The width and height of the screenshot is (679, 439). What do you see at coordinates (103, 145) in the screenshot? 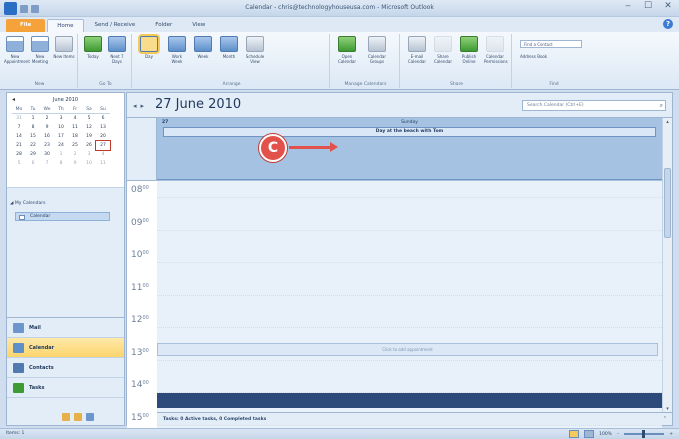
I see `mini-calendar-day: 27` at bounding box center [103, 145].